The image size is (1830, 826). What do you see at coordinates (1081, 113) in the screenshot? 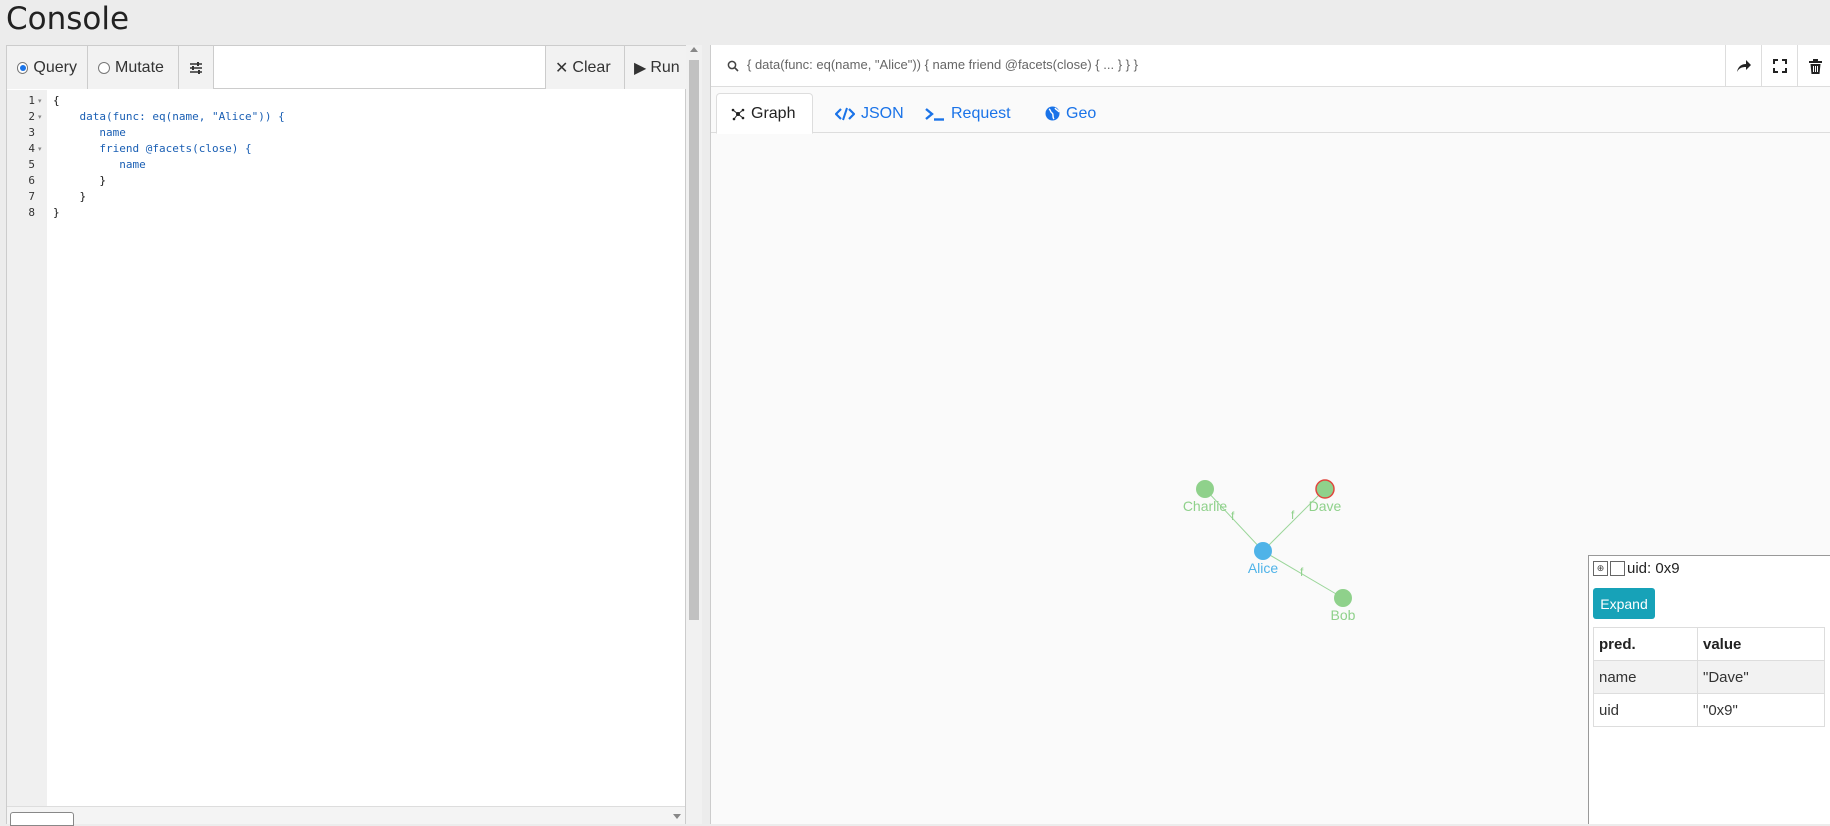
I see `tab-geo-label: Geo` at bounding box center [1081, 113].